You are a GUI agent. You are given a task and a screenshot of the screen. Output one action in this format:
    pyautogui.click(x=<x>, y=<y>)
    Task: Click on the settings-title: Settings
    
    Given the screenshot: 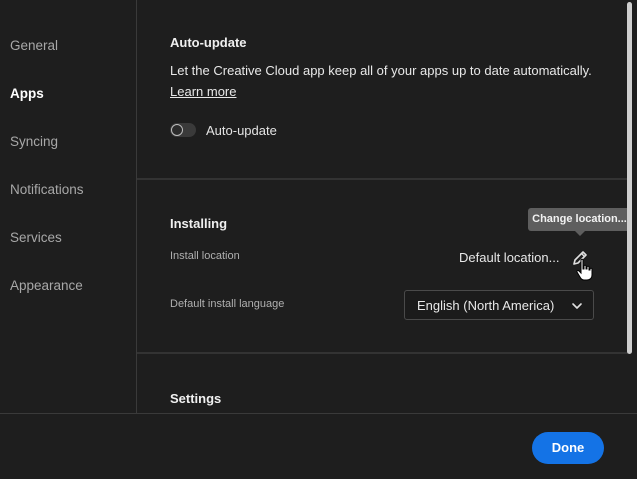 What is the action you would take?
    pyautogui.click(x=196, y=398)
    